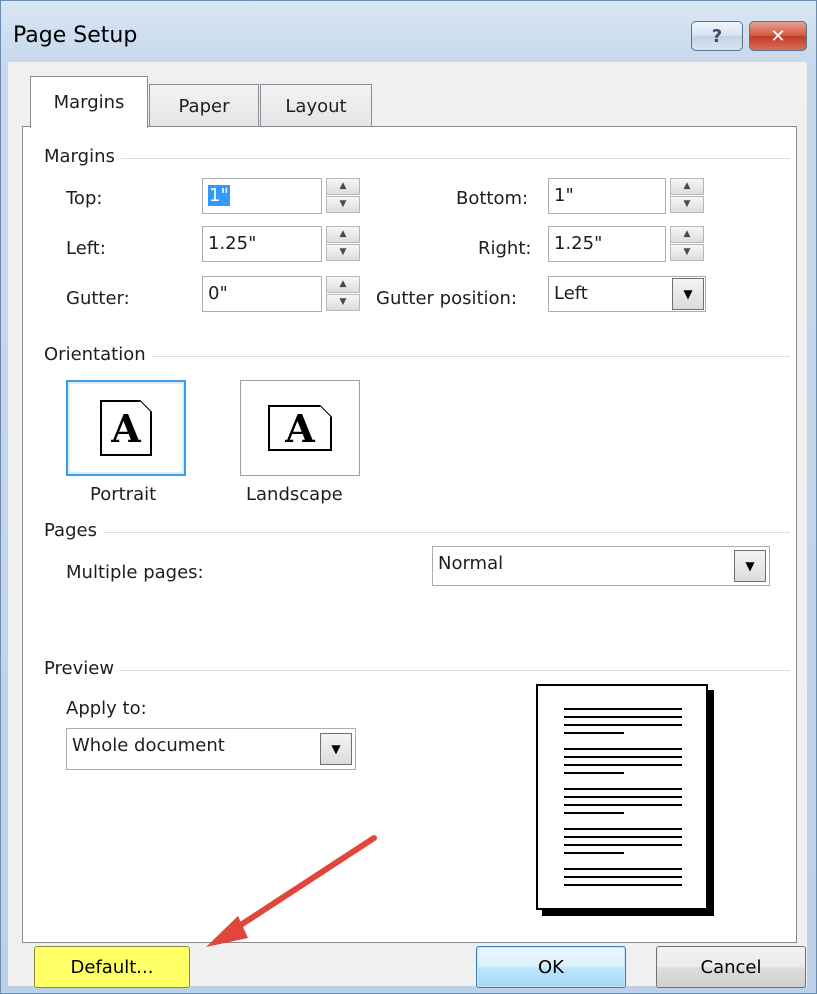 This screenshot has width=817, height=994. I want to click on cancel-button: Cancel, so click(731, 967).